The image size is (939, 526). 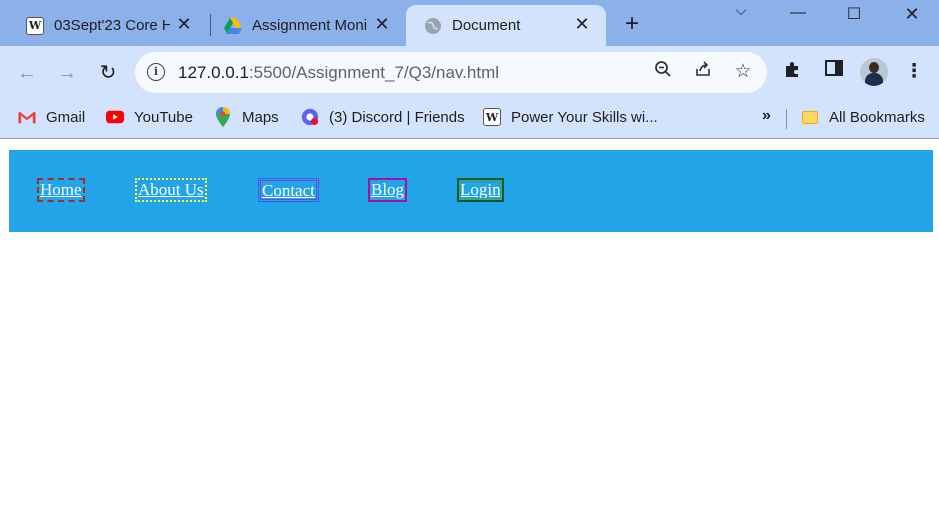 I want to click on bookmark-label: (3) Discord | Friends, so click(x=397, y=117).